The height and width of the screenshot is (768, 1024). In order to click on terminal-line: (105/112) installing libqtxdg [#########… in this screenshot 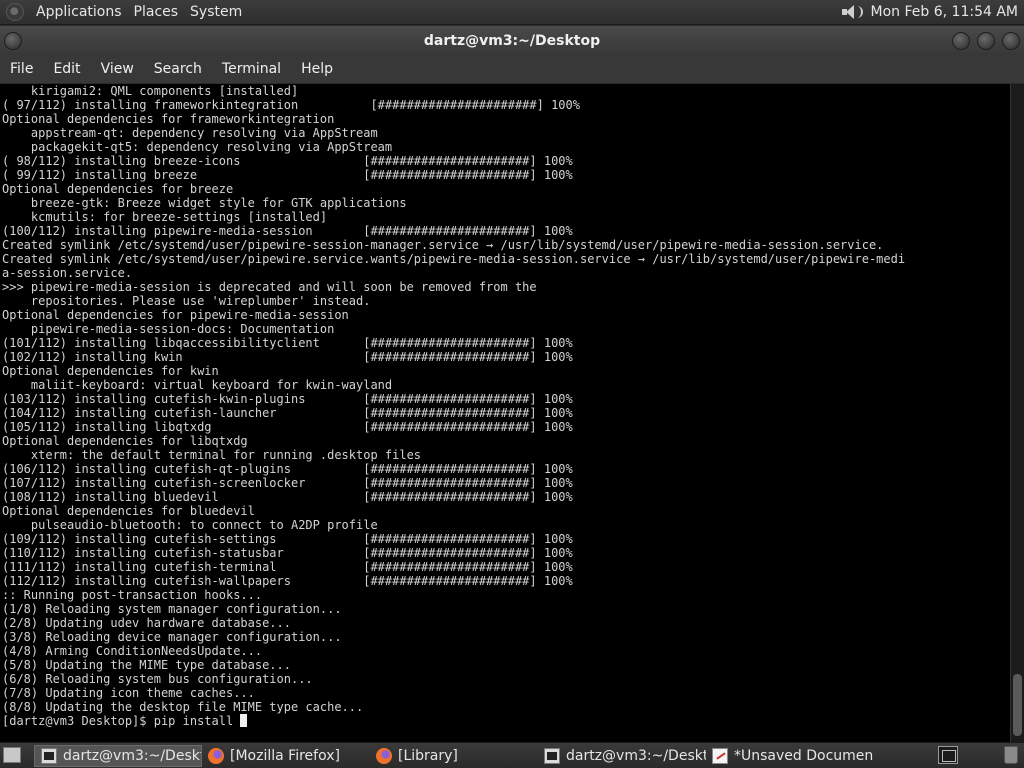, I will do `click(287, 427)`.